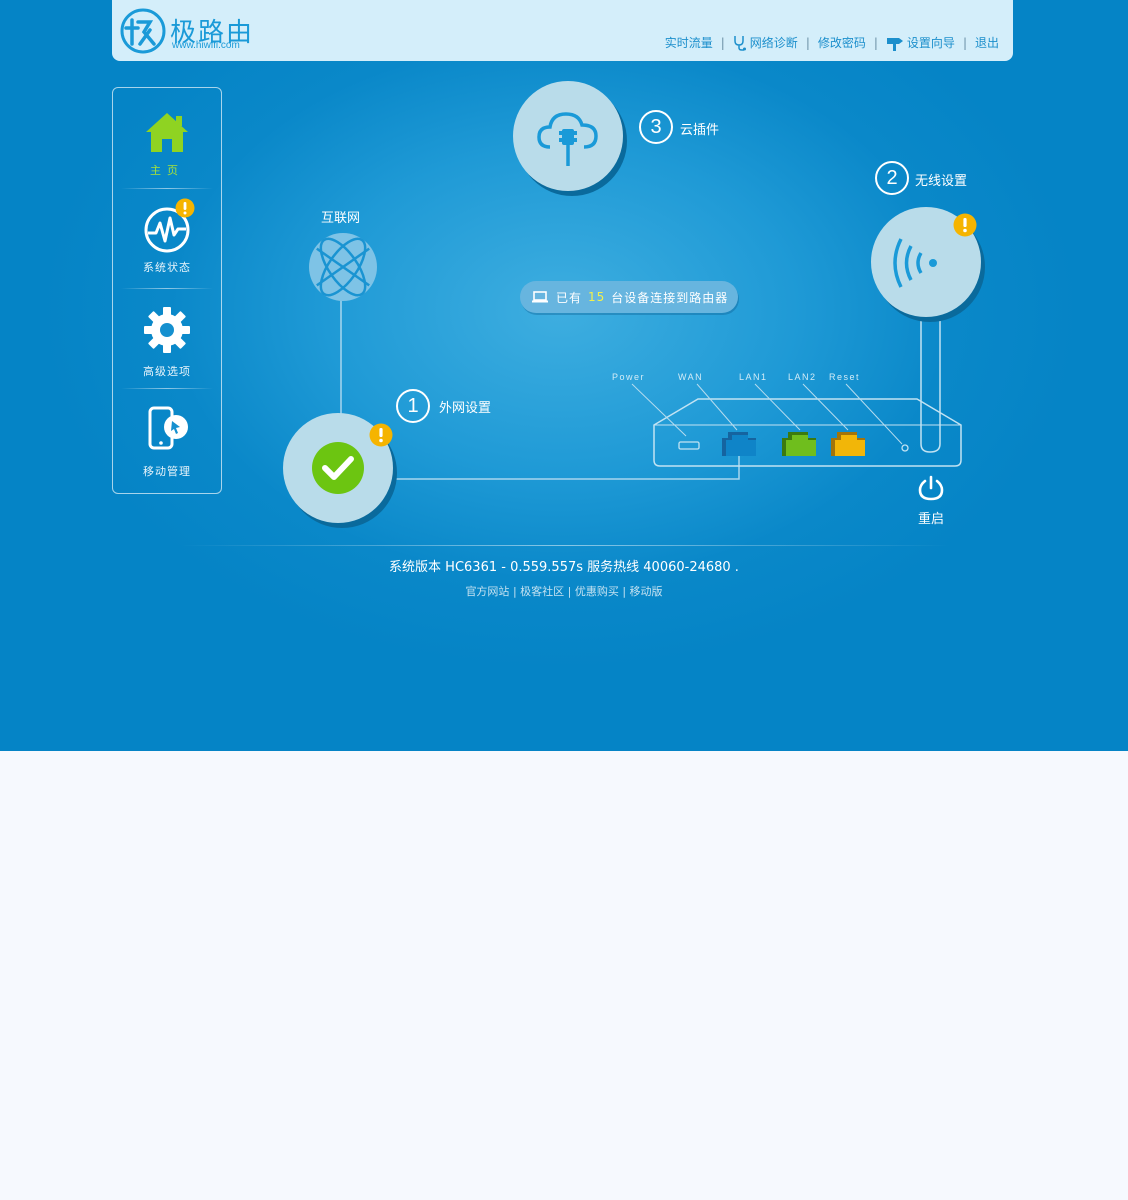  I want to click on step-number-badge: 1, so click(413, 406).